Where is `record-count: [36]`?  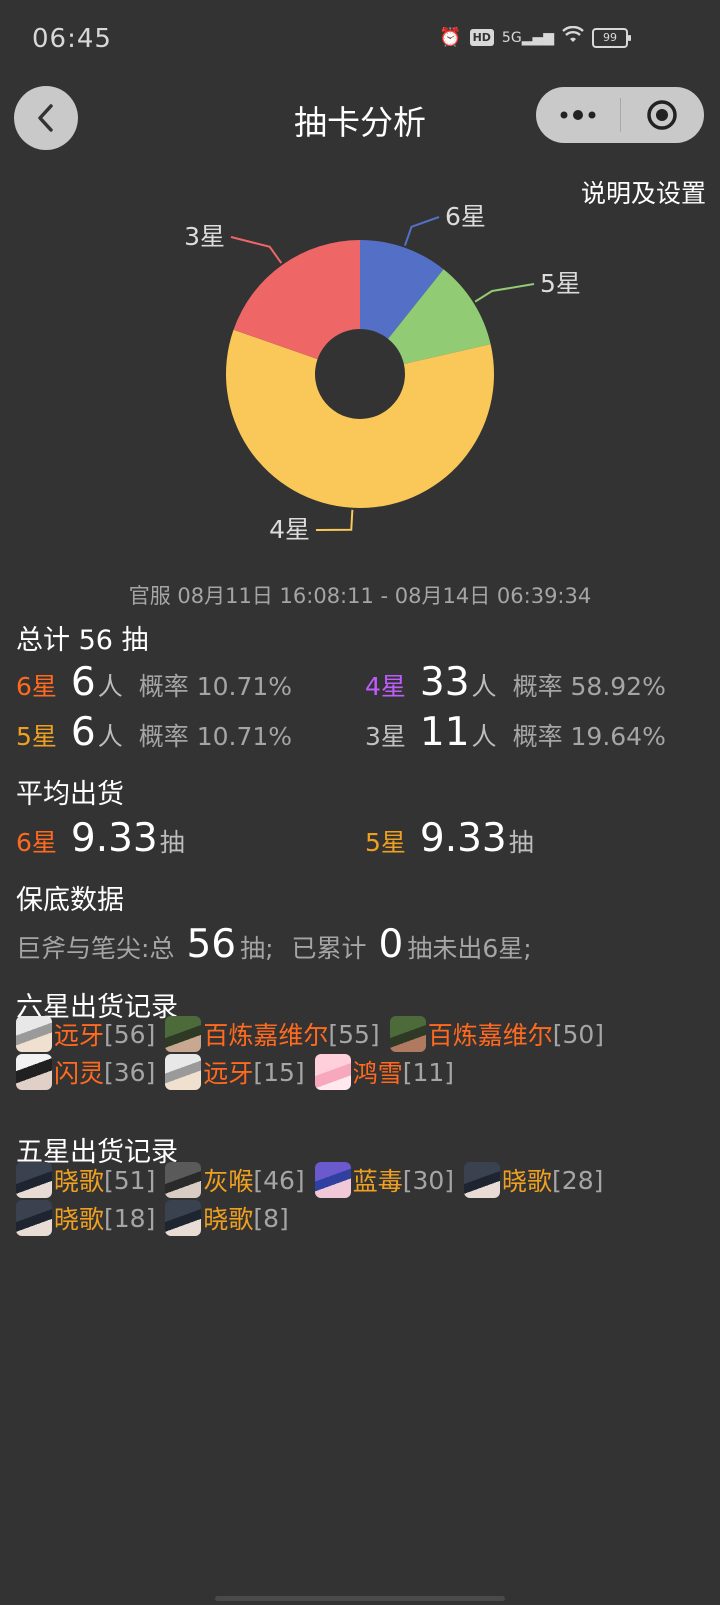 record-count: [36] is located at coordinates (130, 1072).